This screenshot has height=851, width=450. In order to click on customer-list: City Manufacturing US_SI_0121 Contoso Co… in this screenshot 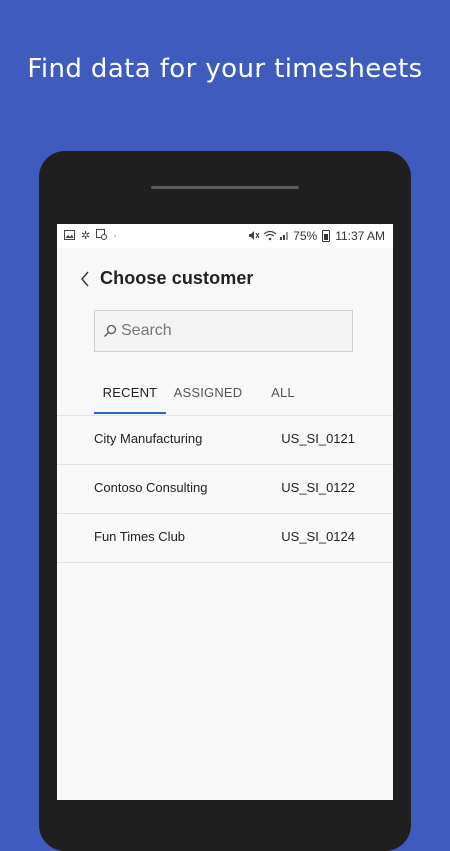, I will do `click(225, 489)`.